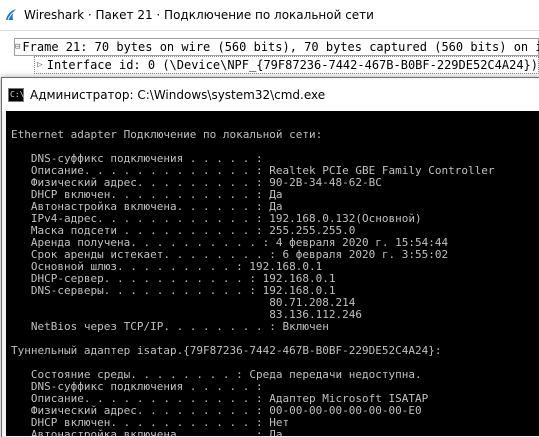 Image resolution: width=539 pixels, height=437 pixels. I want to click on cmd-icon: C:\, so click(16, 94).